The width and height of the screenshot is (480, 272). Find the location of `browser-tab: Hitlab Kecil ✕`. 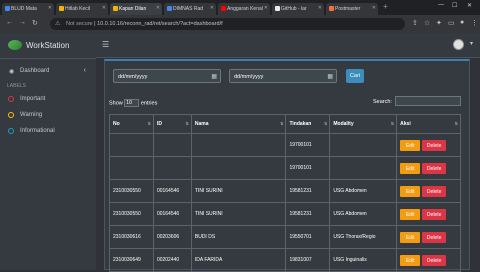

browser-tab: Hitlab Kecil ✕ is located at coordinates (82, 9).